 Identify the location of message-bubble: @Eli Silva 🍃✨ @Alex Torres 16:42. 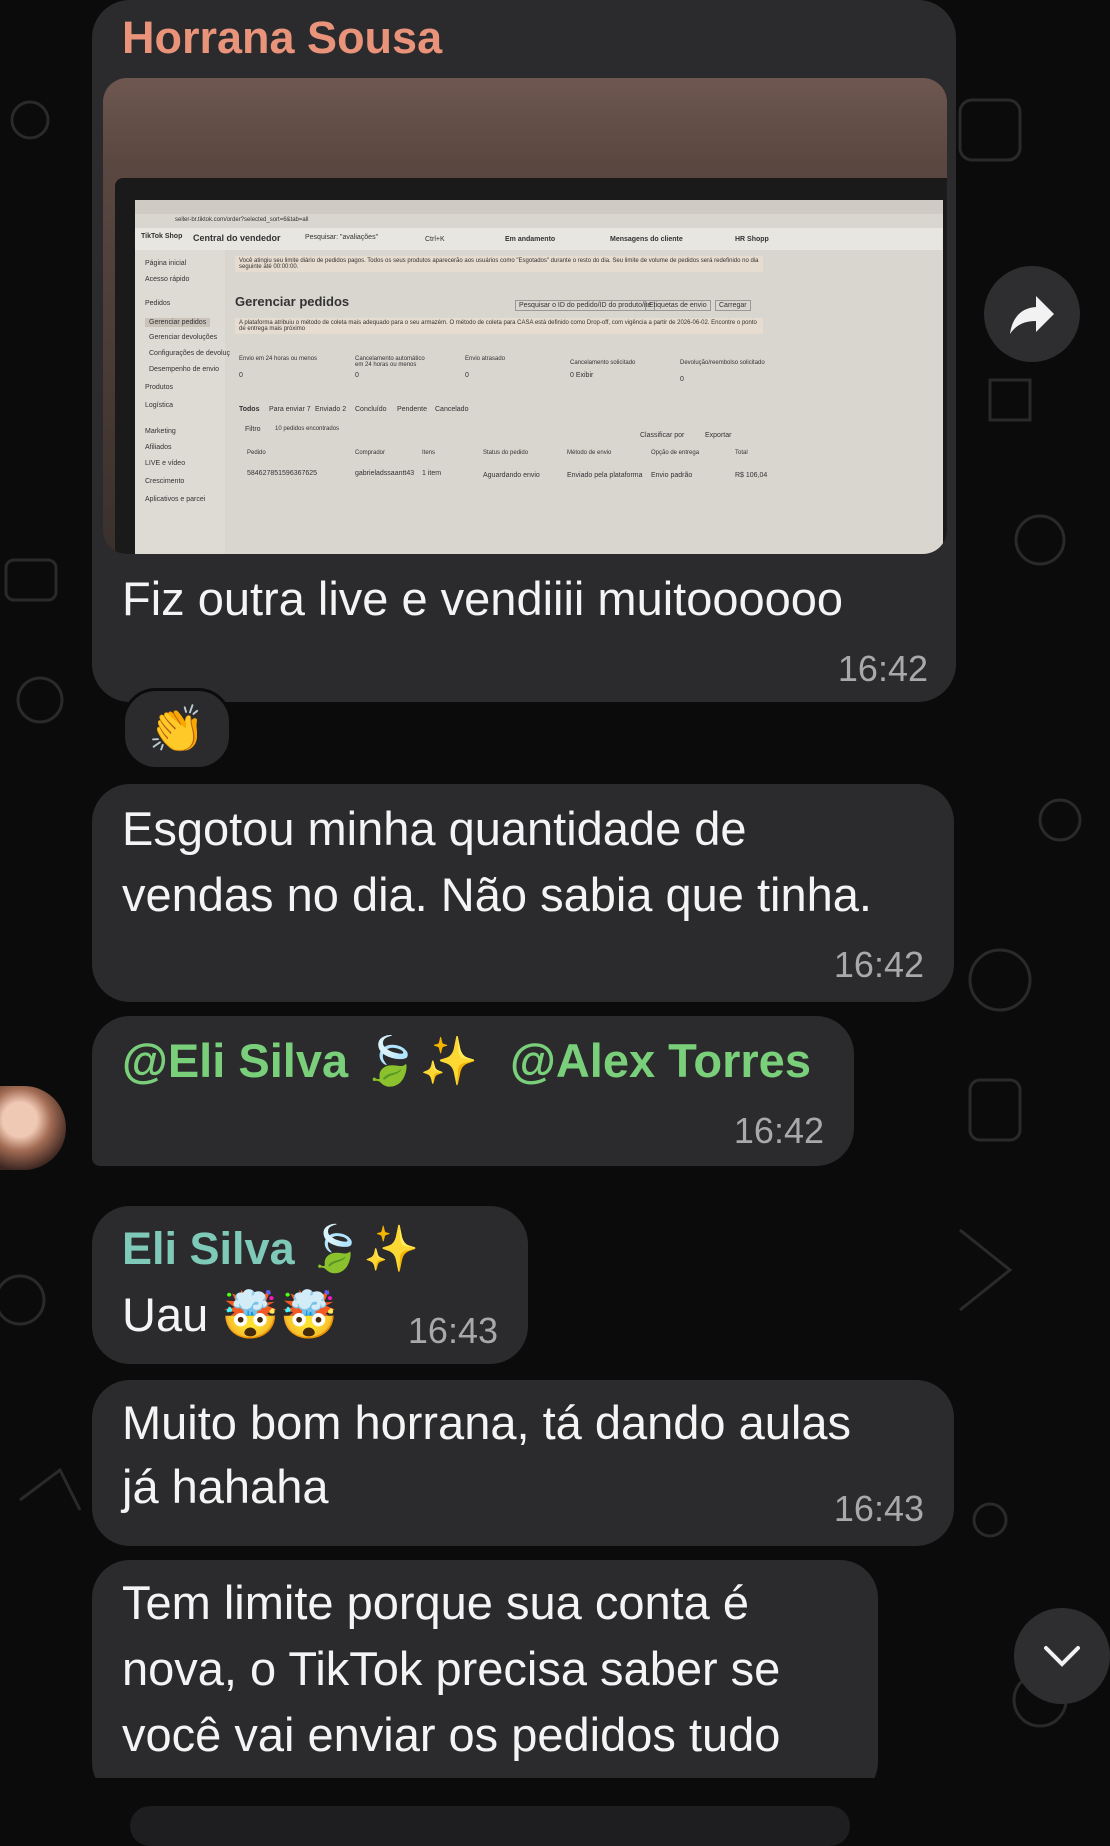
(473, 1091).